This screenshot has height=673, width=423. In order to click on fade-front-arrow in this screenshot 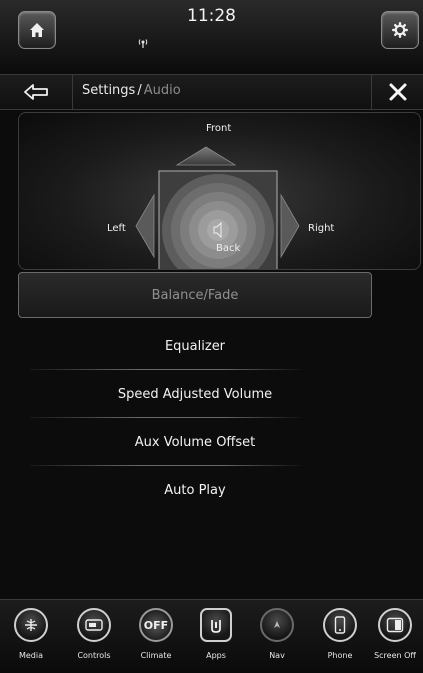, I will do `click(206, 156)`.